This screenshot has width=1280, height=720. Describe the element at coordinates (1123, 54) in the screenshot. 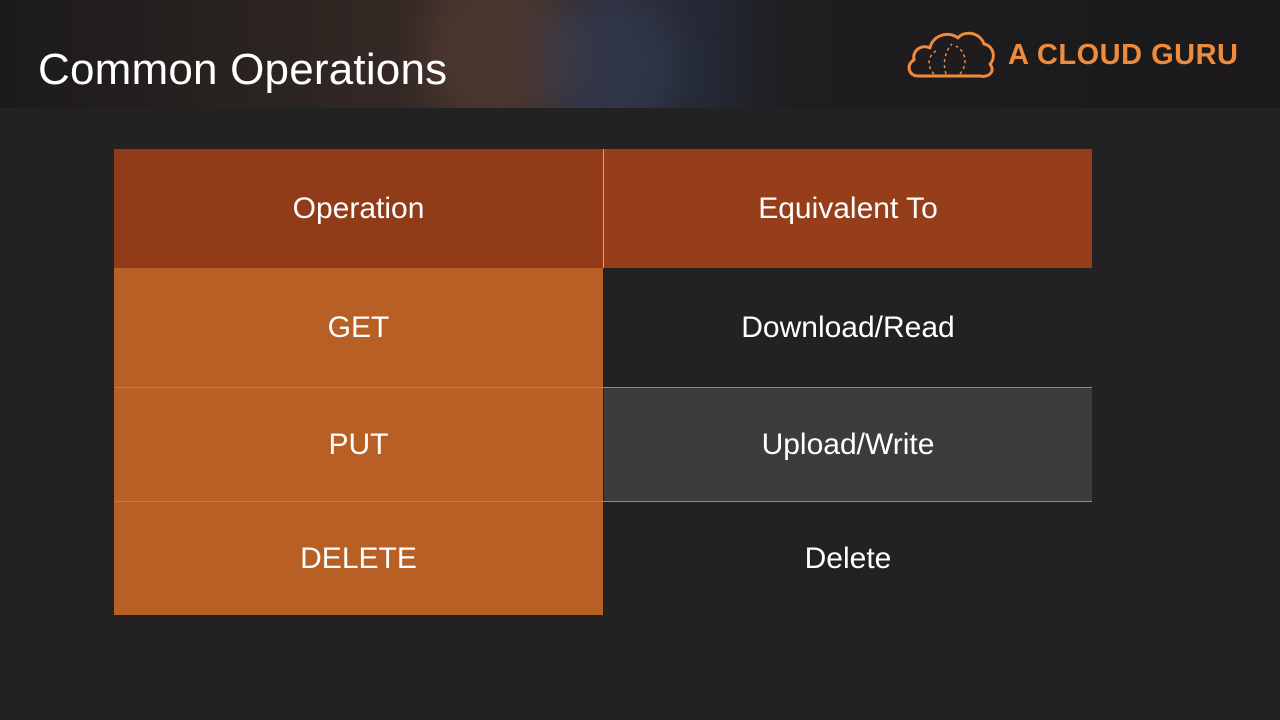

I see `brand-name: A CLOUD GURU` at that location.